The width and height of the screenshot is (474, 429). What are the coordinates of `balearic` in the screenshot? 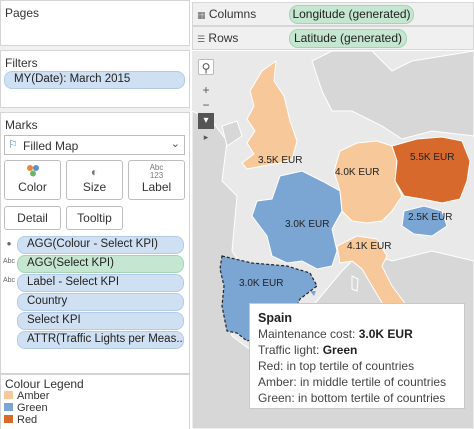 It's located at (313, 293).